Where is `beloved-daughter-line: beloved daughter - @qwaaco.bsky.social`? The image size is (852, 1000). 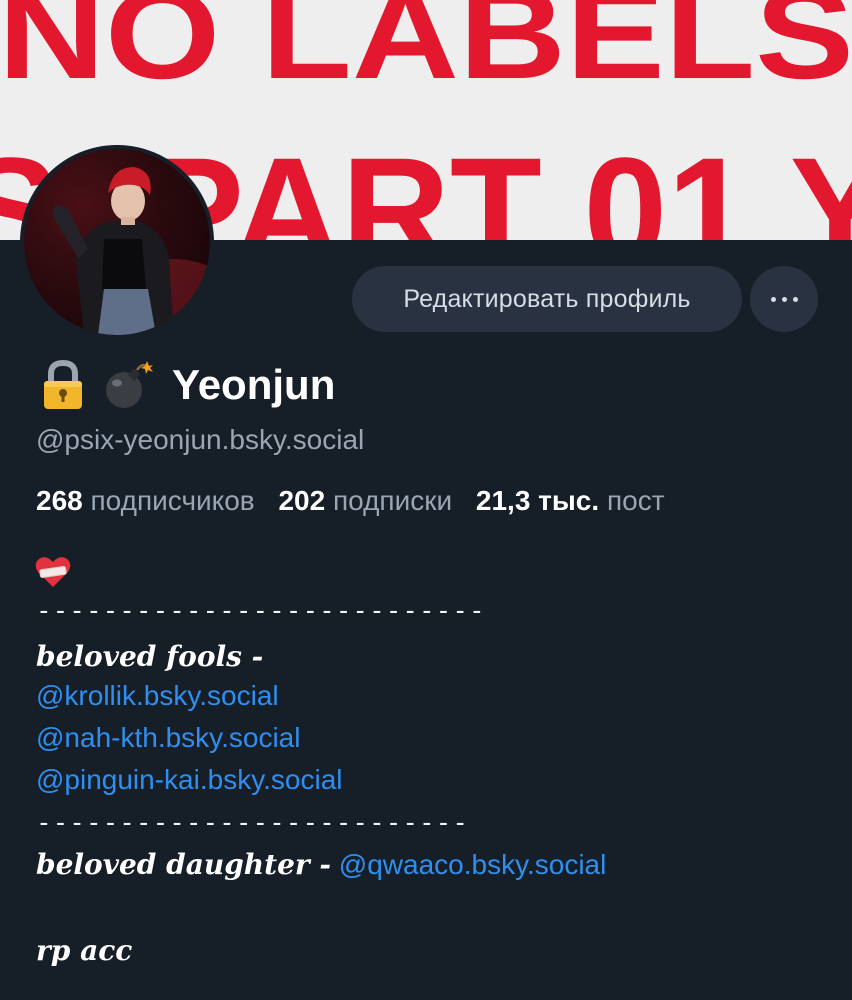 beloved-daughter-line: beloved daughter - @qwaaco.bsky.social is located at coordinates (321, 864).